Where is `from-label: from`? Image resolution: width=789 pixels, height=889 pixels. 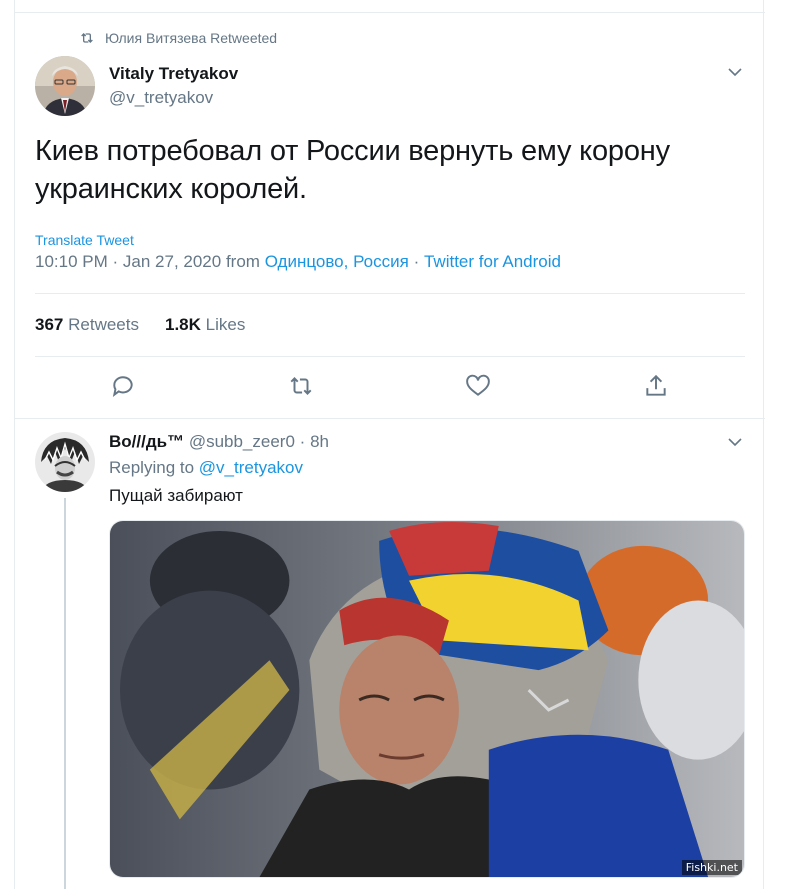 from-label: from is located at coordinates (242, 261).